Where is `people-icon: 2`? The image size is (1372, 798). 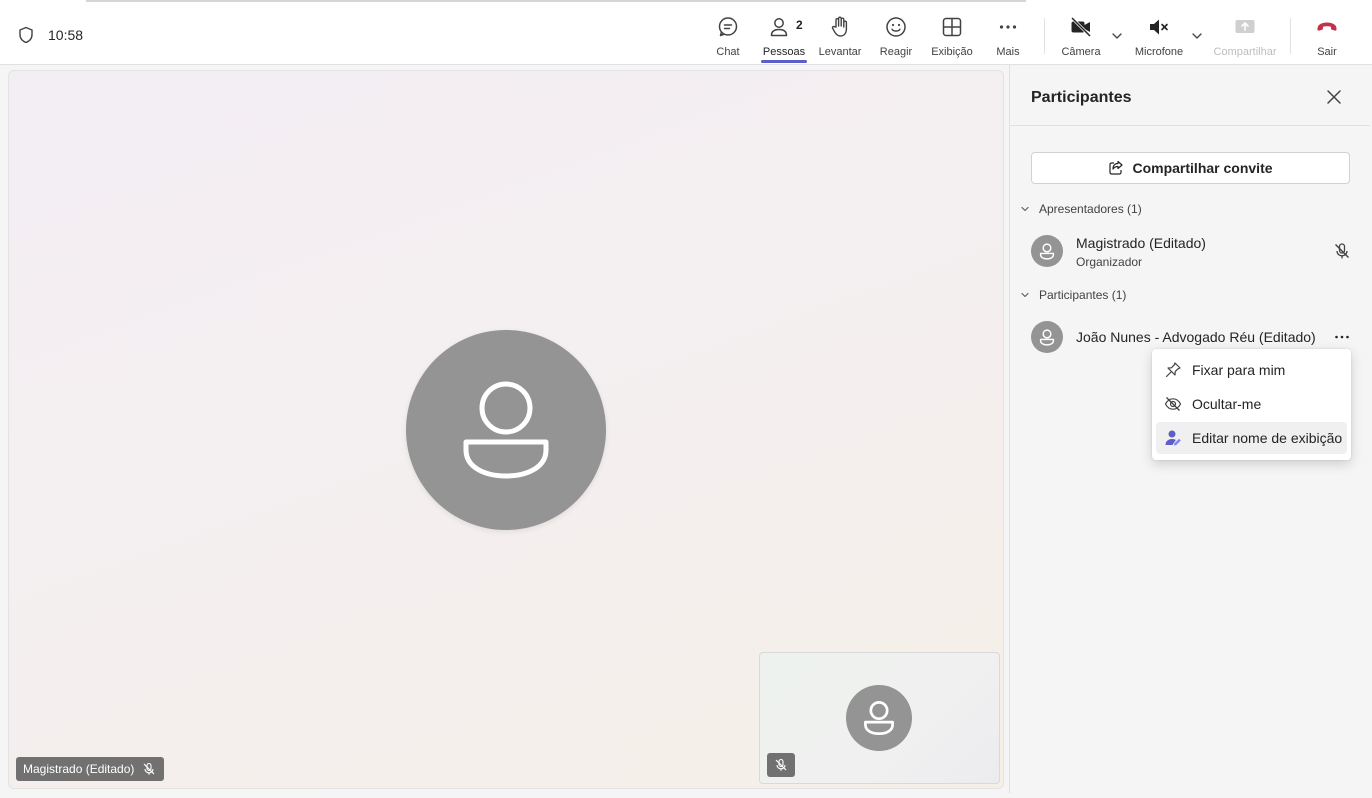
people-icon: 2 is located at coordinates (786, 27).